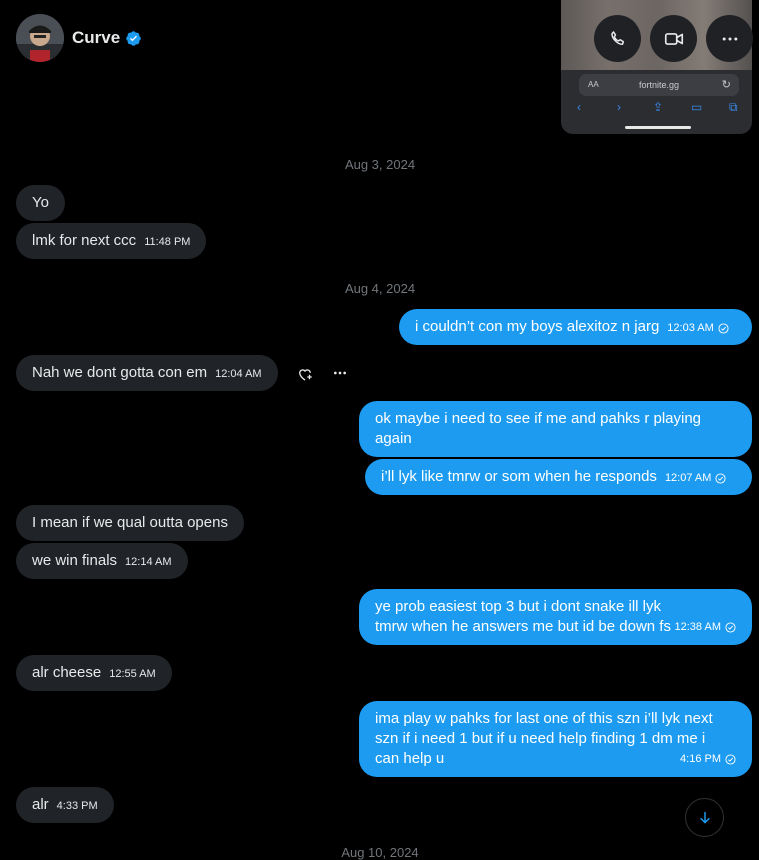 This screenshot has height=860, width=759. I want to click on bookmarks-icon: ▭, so click(697, 107).